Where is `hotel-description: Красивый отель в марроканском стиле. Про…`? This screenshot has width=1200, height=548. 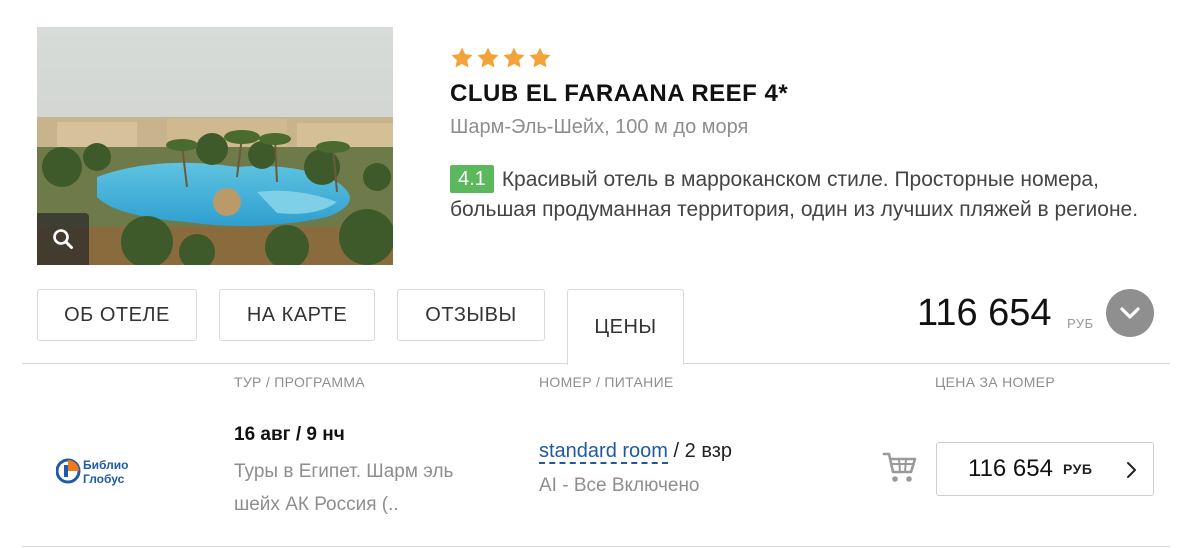 hotel-description: Красивый отель в марроканском стиле. Про… is located at coordinates (794, 194).